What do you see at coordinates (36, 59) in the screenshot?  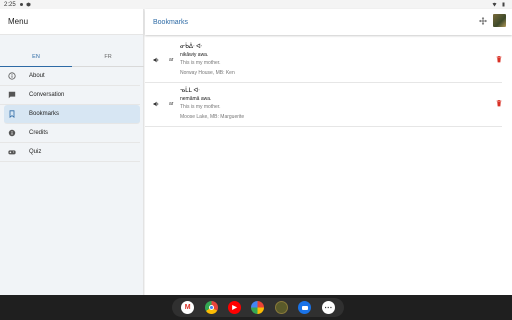 I see `tab-en: EN` at bounding box center [36, 59].